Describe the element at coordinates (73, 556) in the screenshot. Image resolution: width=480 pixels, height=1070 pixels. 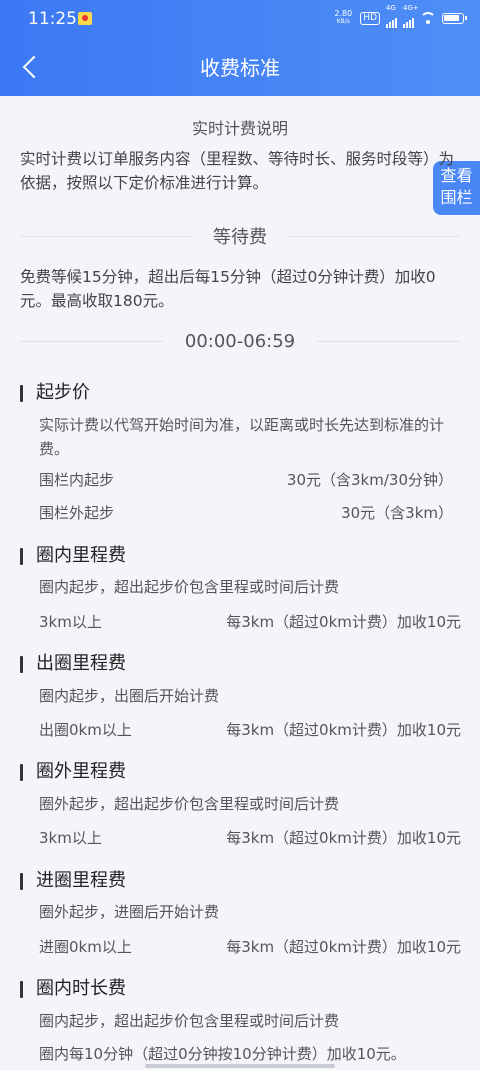
I see `inner-mileage-title: 圈内里程费` at that location.